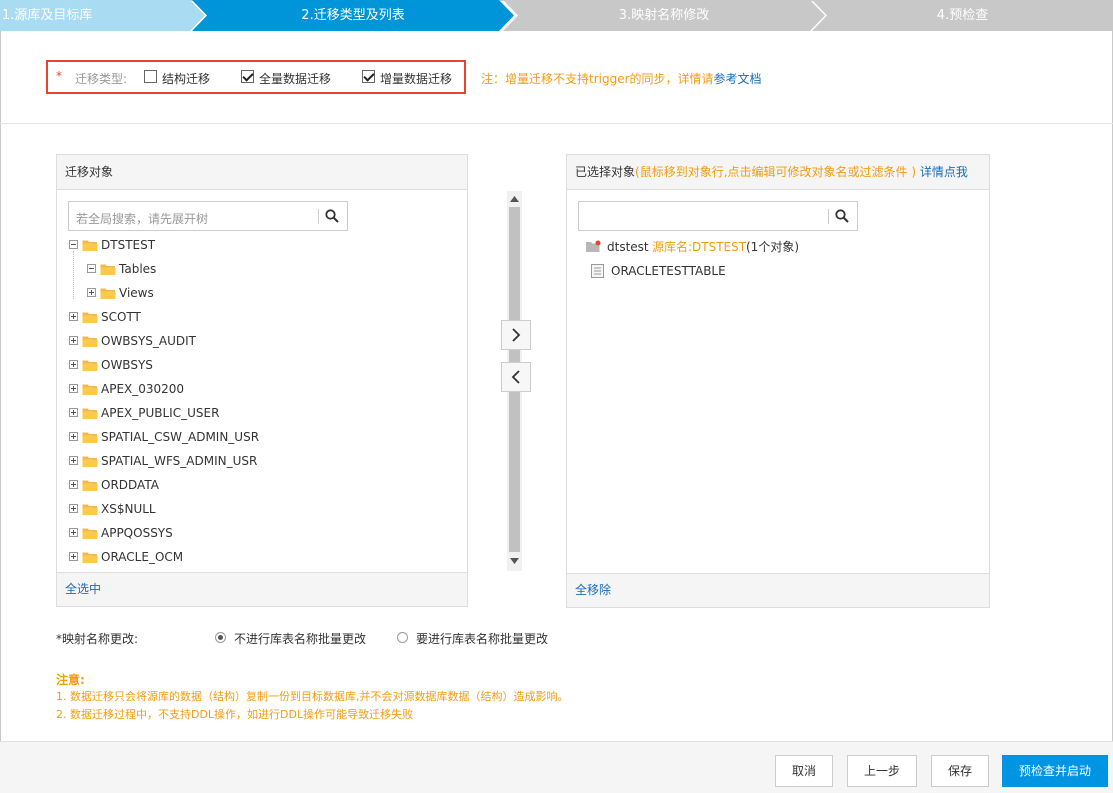  I want to click on selected-db-count: (1个对象), so click(772, 247).